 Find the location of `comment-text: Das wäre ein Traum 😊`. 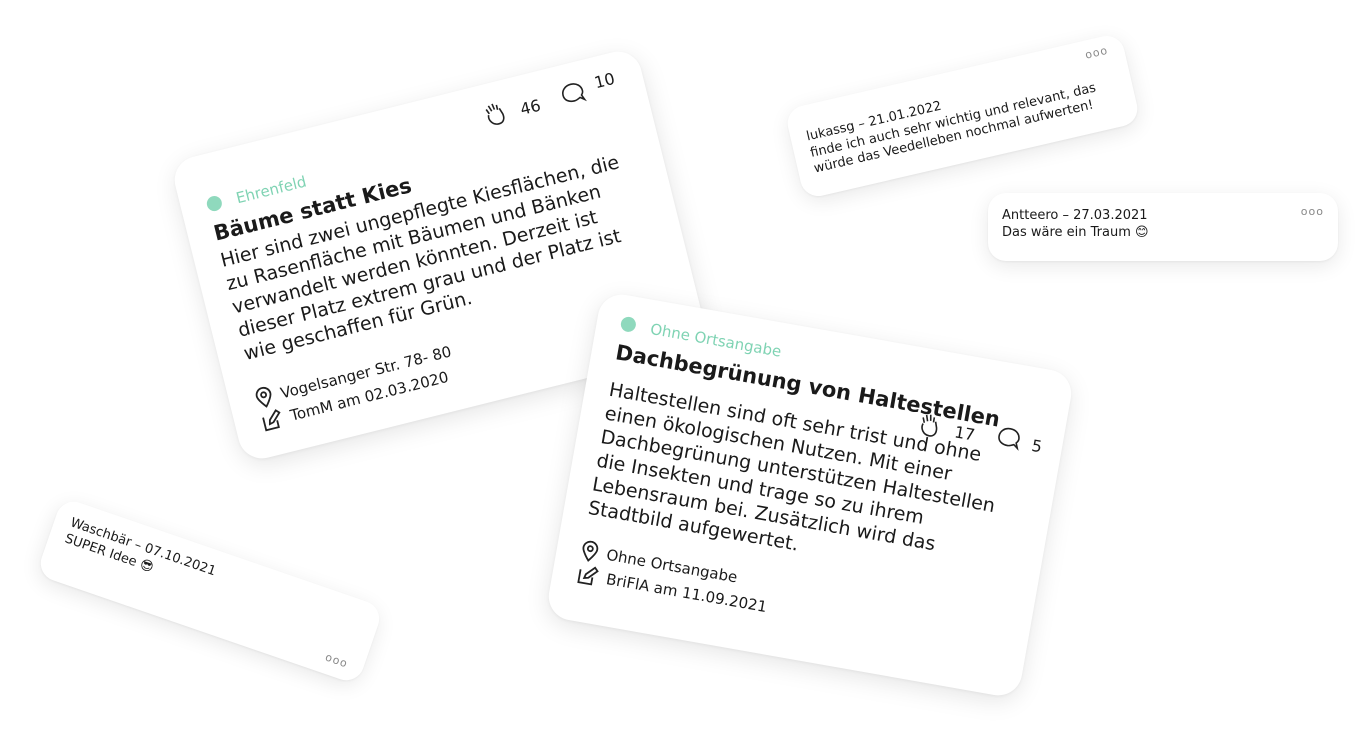

comment-text: Das wäre ein Traum 😊 is located at coordinates (1075, 232).